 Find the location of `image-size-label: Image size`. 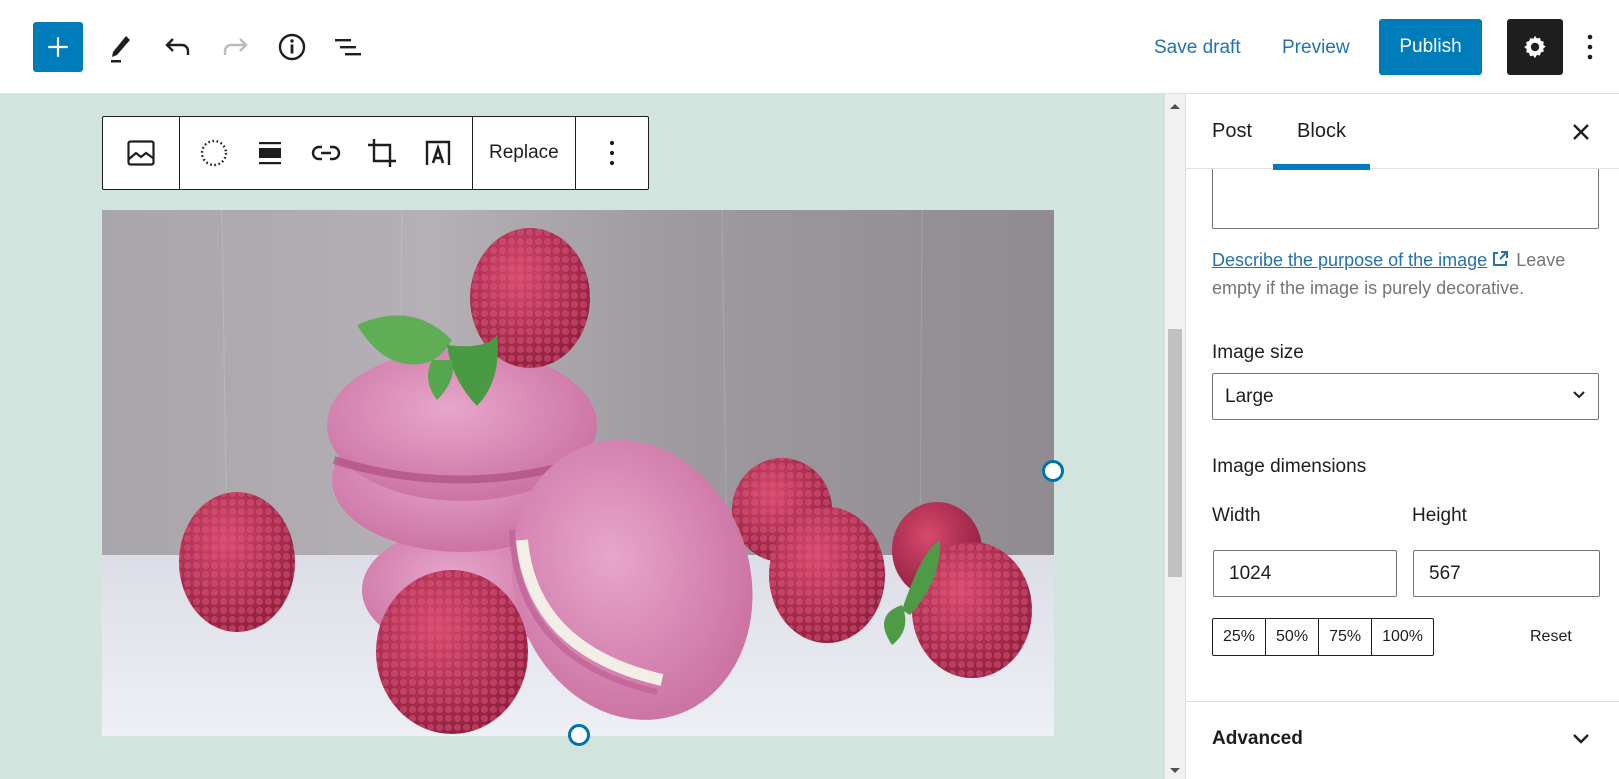

image-size-label: Image size is located at coordinates (1258, 352).